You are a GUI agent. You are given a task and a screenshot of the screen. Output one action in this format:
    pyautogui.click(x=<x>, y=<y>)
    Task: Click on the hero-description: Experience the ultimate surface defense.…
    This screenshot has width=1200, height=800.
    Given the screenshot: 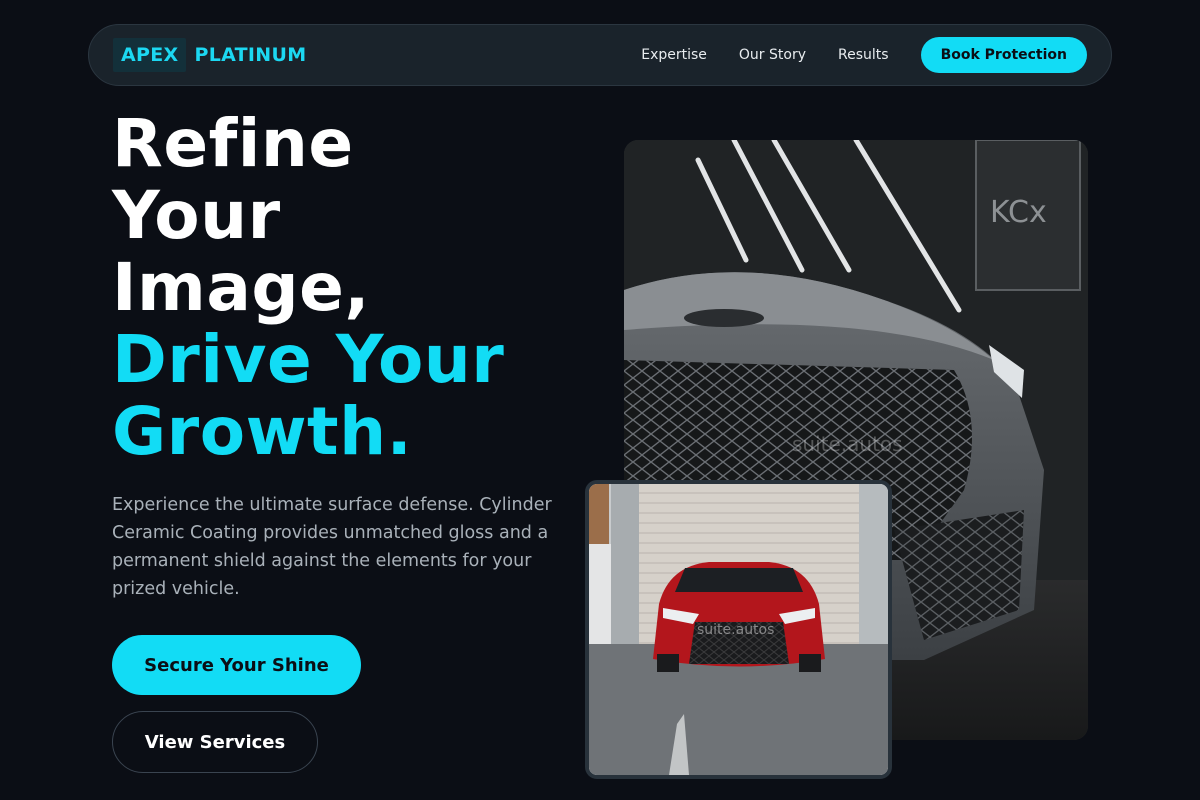 What is the action you would take?
    pyautogui.click(x=332, y=547)
    